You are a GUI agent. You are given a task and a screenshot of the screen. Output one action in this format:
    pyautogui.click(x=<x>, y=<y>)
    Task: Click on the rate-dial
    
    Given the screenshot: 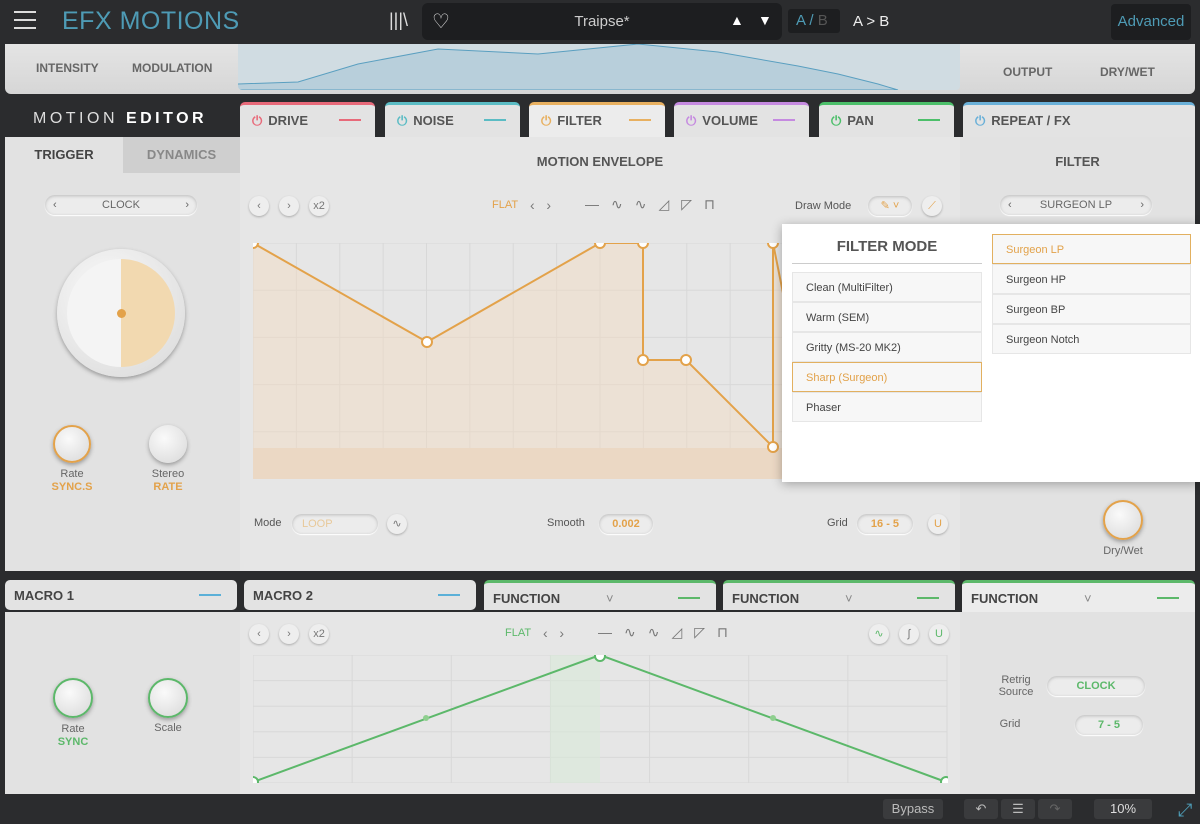 What is the action you would take?
    pyautogui.click(x=121, y=313)
    